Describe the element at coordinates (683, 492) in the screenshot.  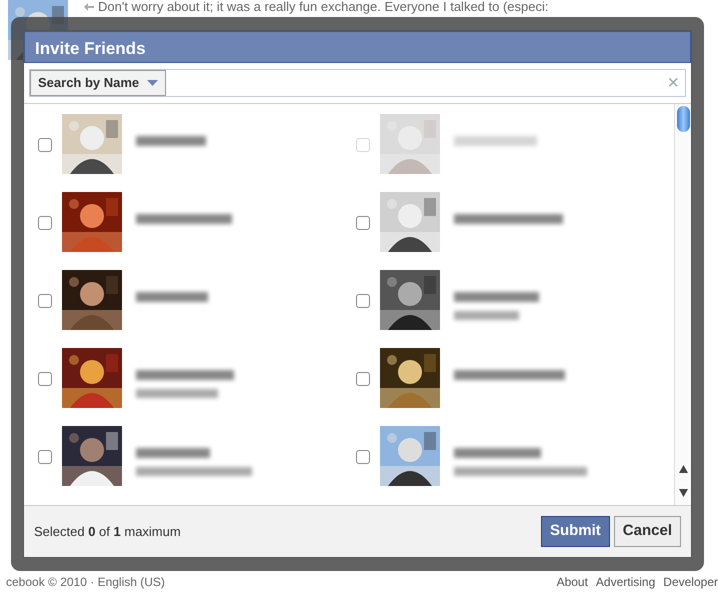
I see `scroll-down-icon` at that location.